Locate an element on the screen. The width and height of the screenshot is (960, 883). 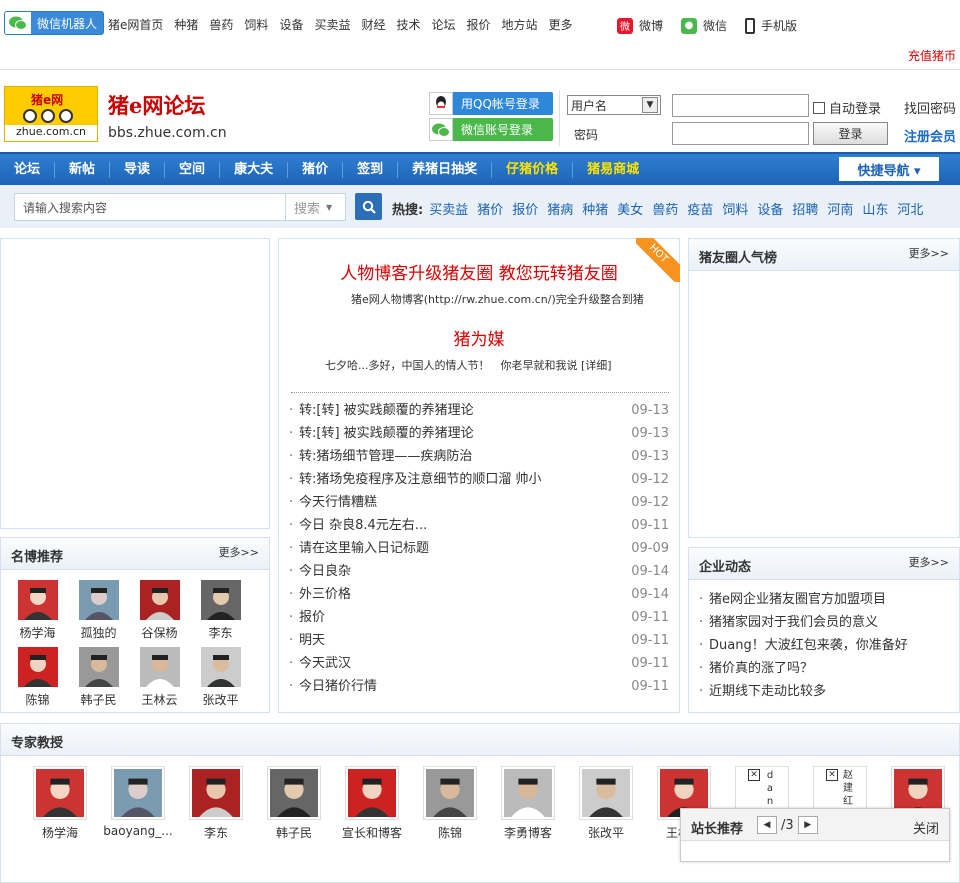
blogger-card: 韩子民 is located at coordinates (98, 677).